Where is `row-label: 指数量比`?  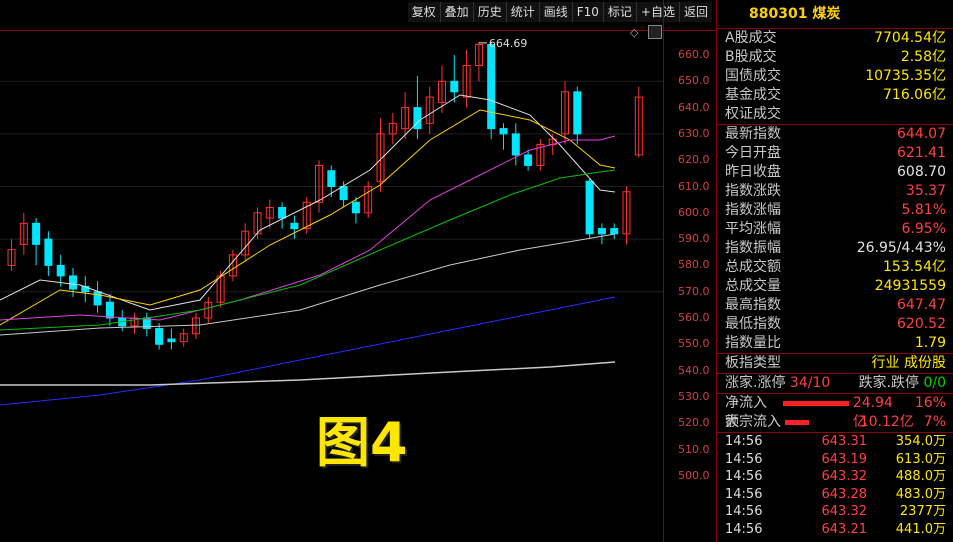
row-label: 指数量比 is located at coordinates (753, 343).